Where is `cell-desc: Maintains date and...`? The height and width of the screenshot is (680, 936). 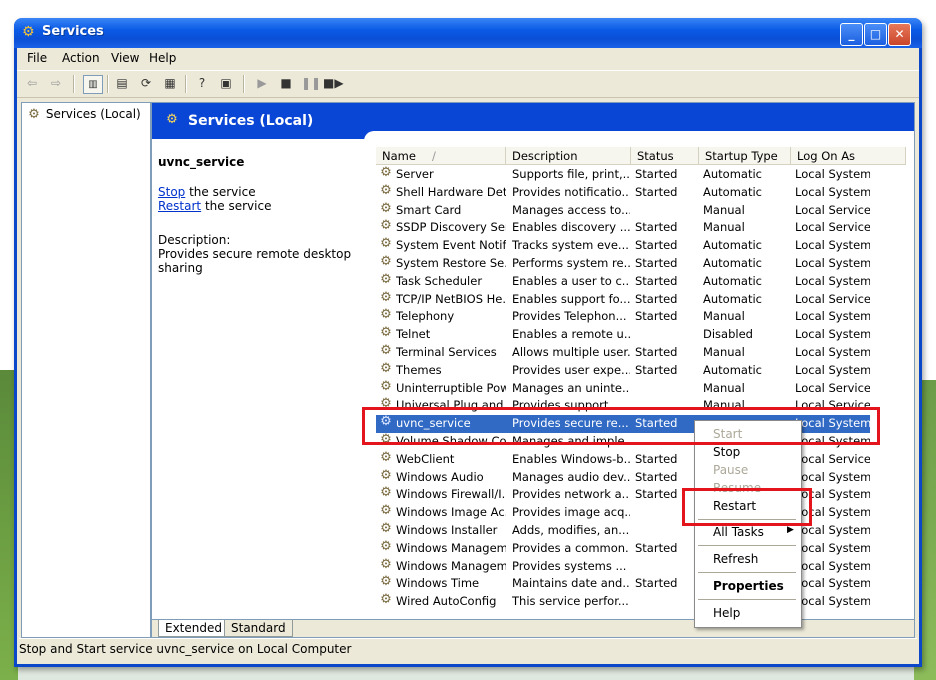
cell-desc: Maintains date and... is located at coordinates (571, 583).